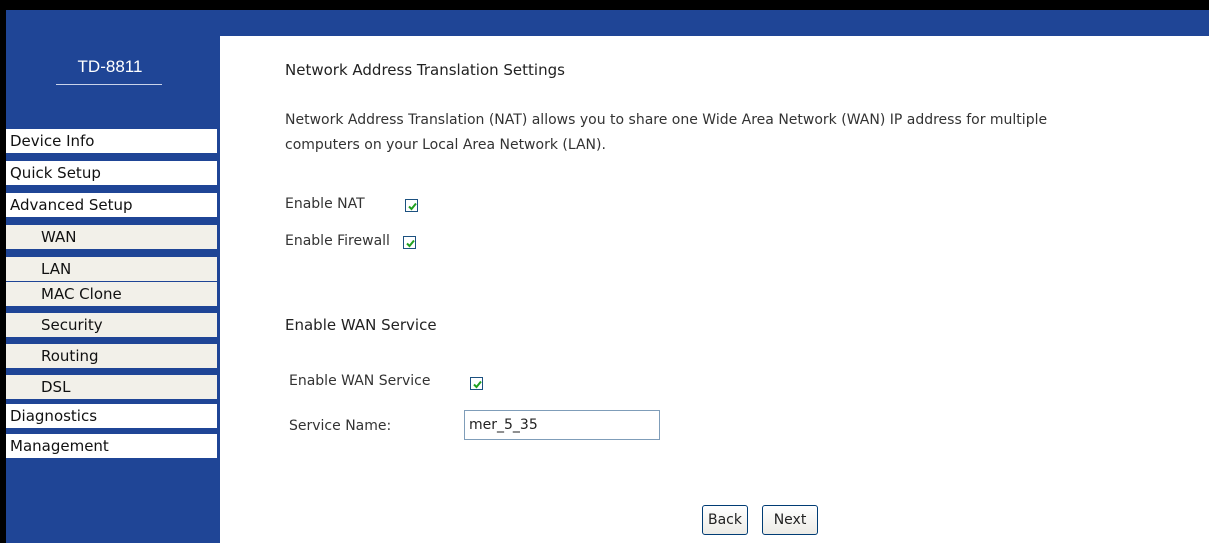 The image size is (1209, 543). What do you see at coordinates (52, 141) in the screenshot?
I see `sidebar-item-label: Device Info` at bounding box center [52, 141].